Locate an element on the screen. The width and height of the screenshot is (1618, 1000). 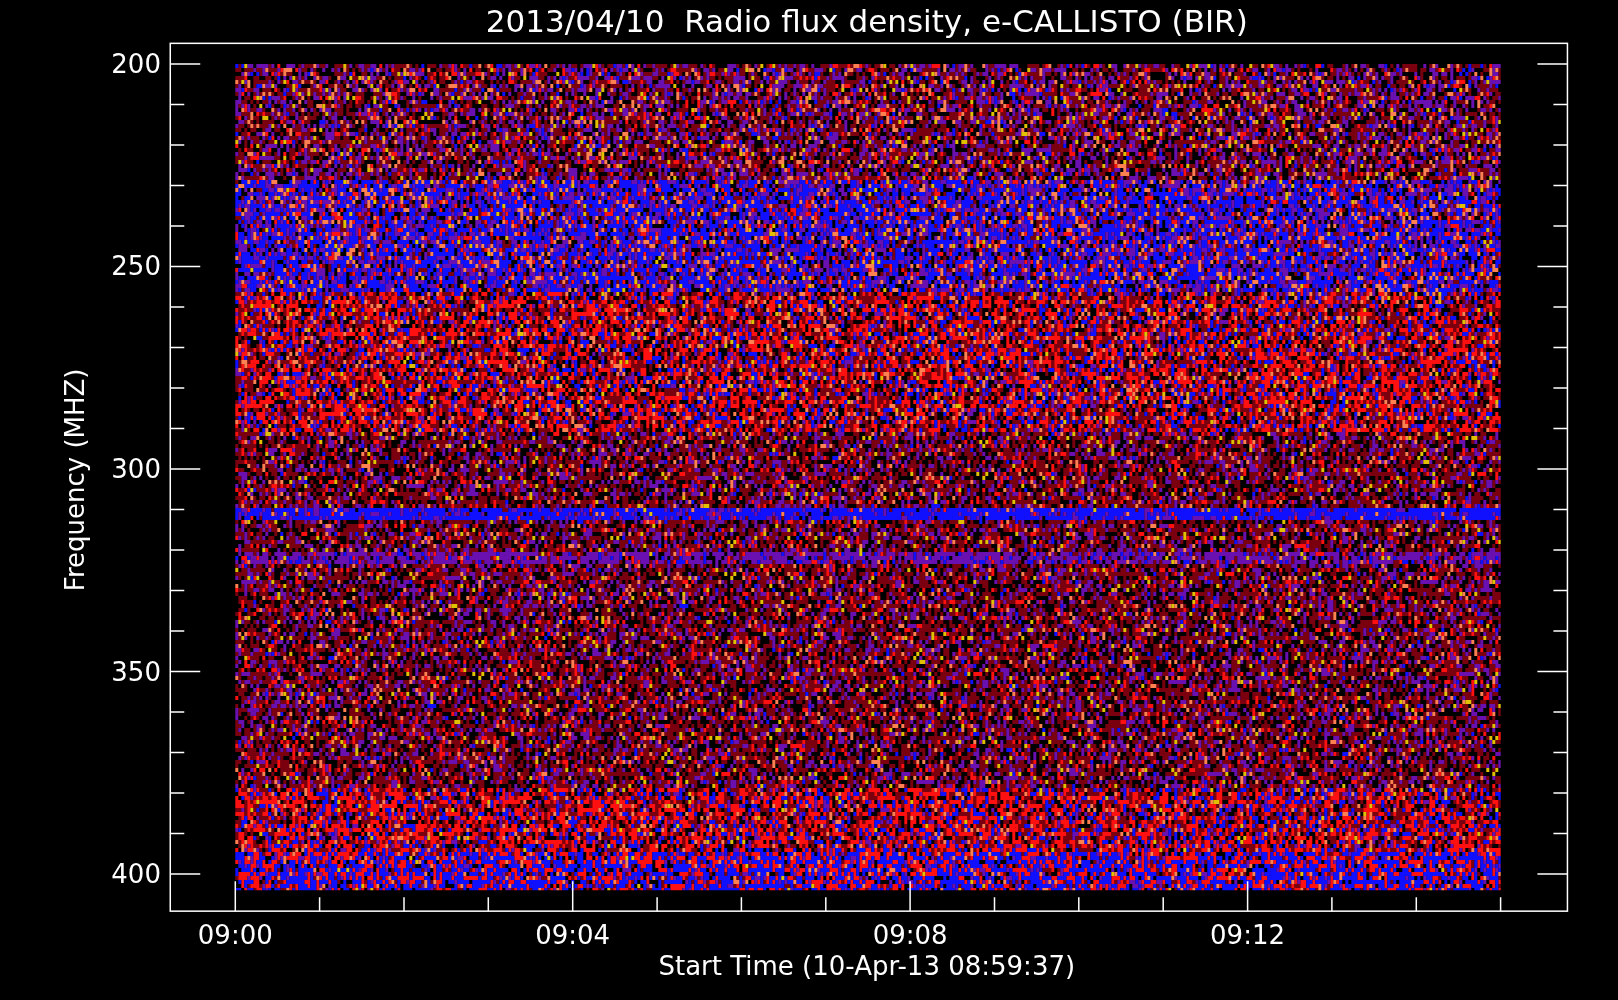
x-tick-label: 09:12 is located at coordinates (1247, 935).